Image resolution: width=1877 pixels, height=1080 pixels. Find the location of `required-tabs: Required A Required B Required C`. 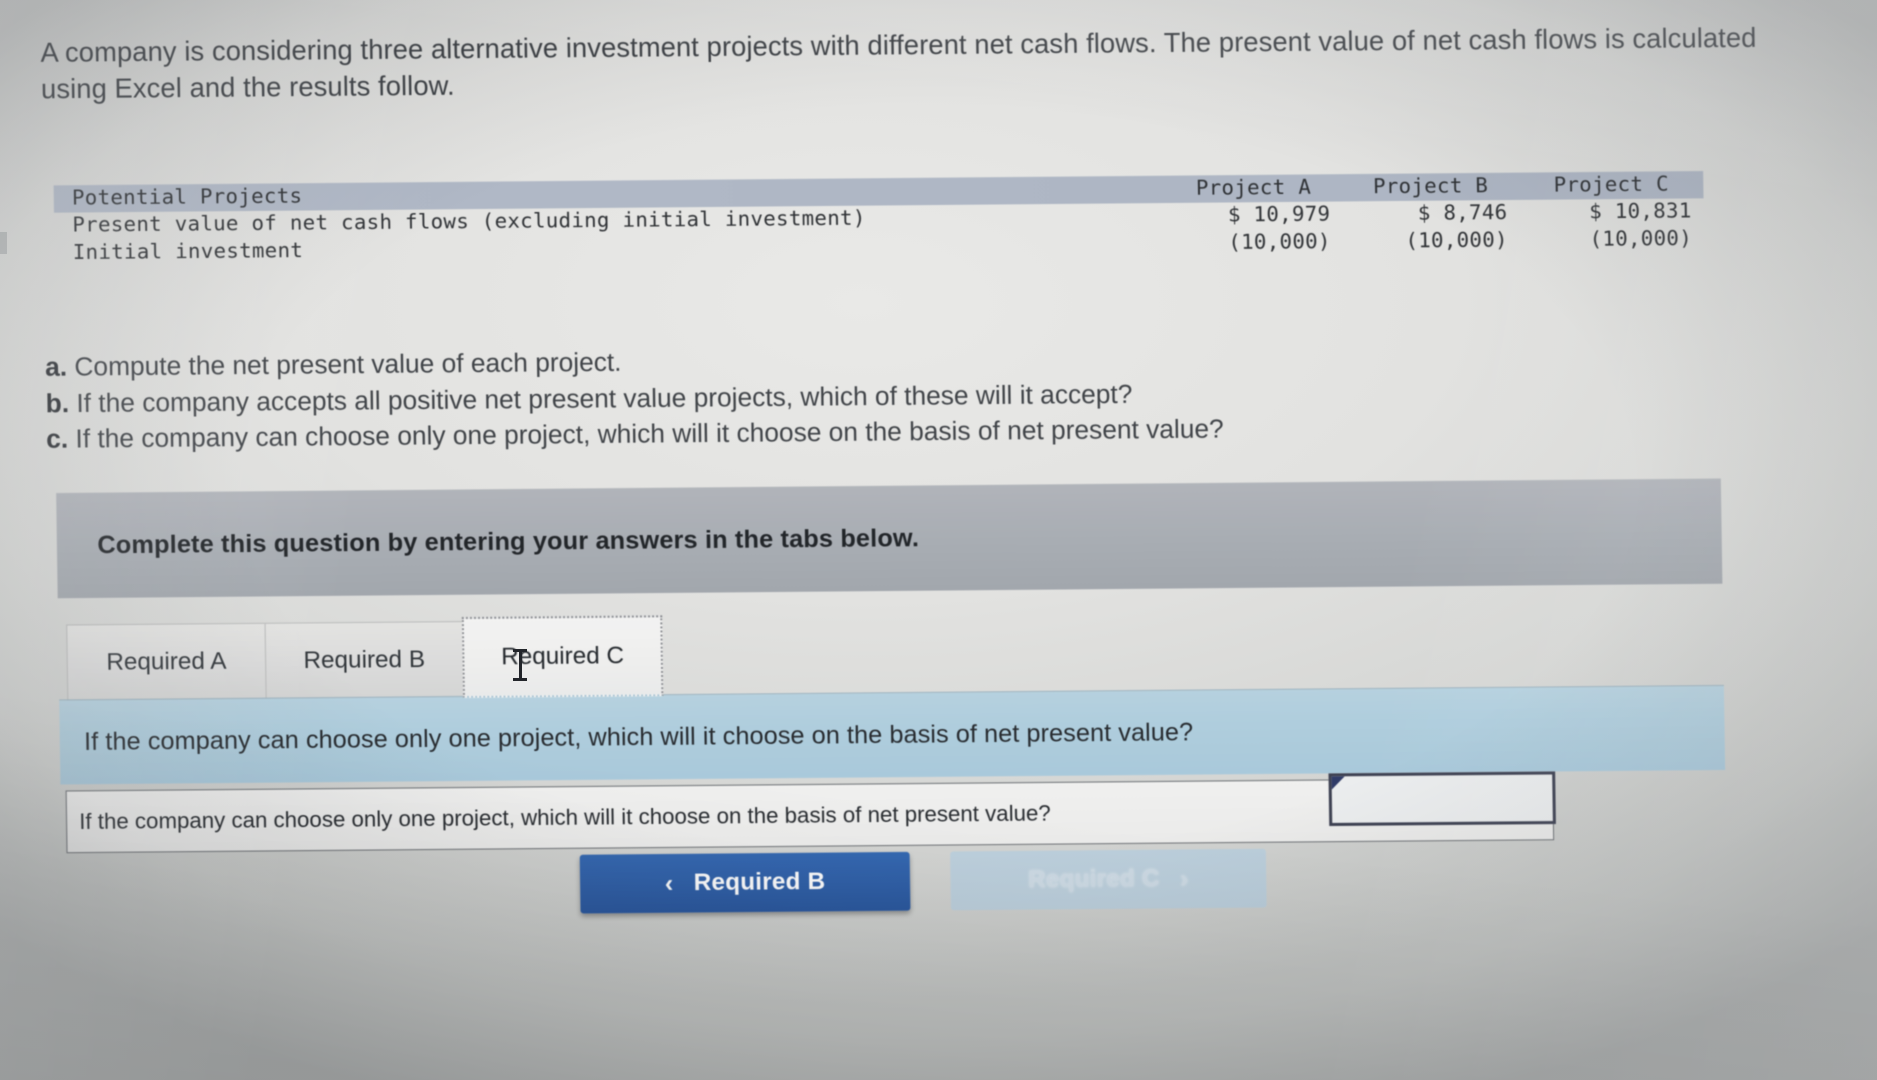

required-tabs: Required A Required B Required C is located at coordinates (365, 658).